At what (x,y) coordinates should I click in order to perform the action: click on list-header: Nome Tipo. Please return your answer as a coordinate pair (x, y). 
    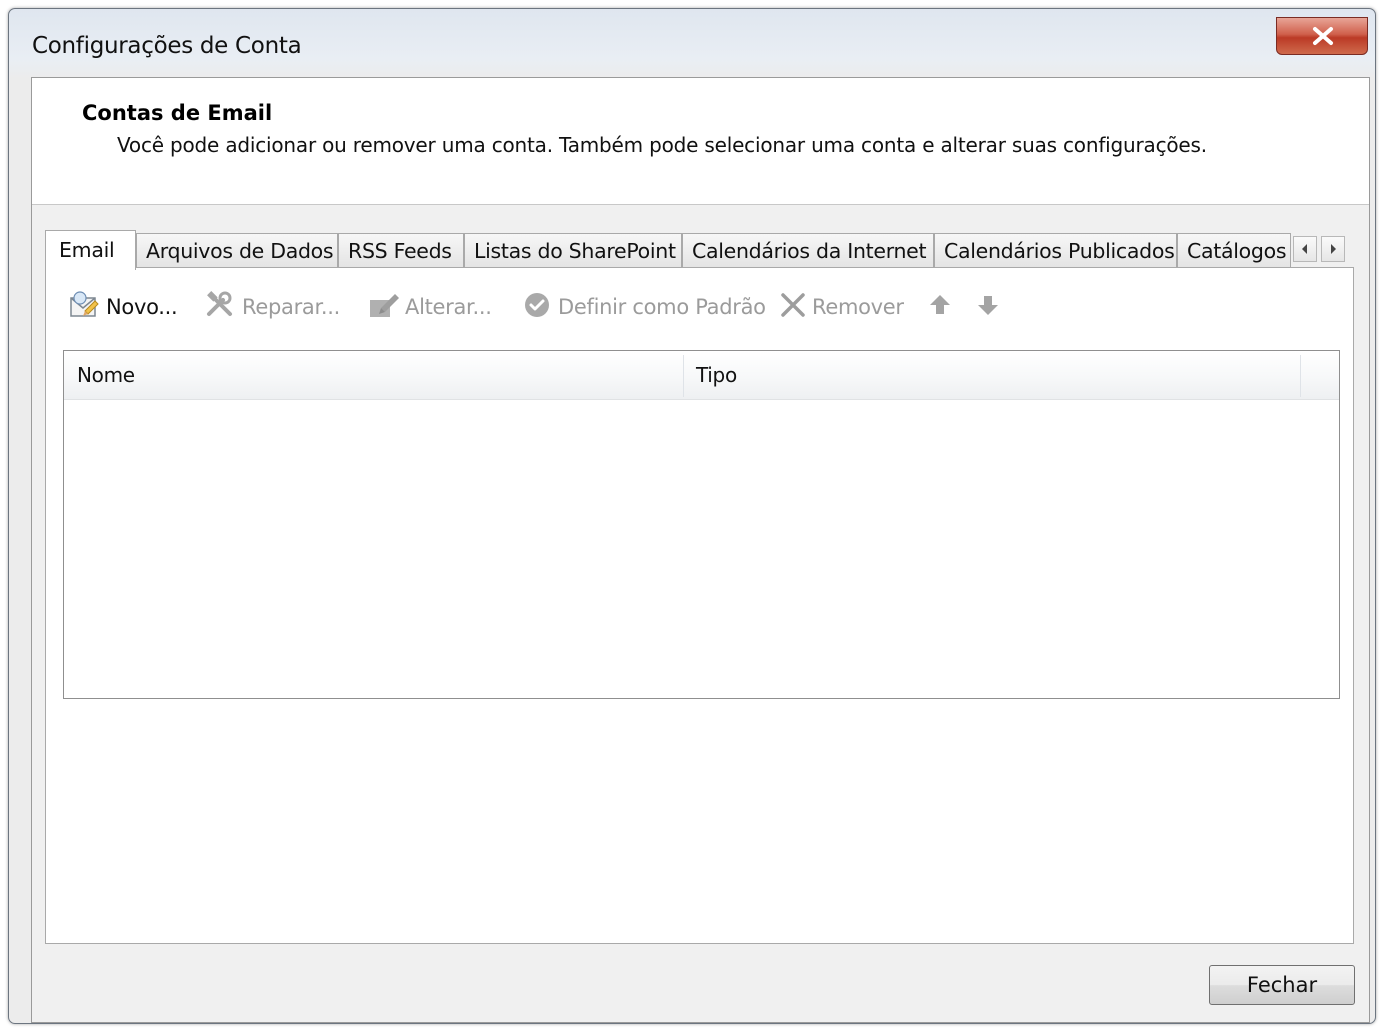
    Looking at the image, I should click on (701, 375).